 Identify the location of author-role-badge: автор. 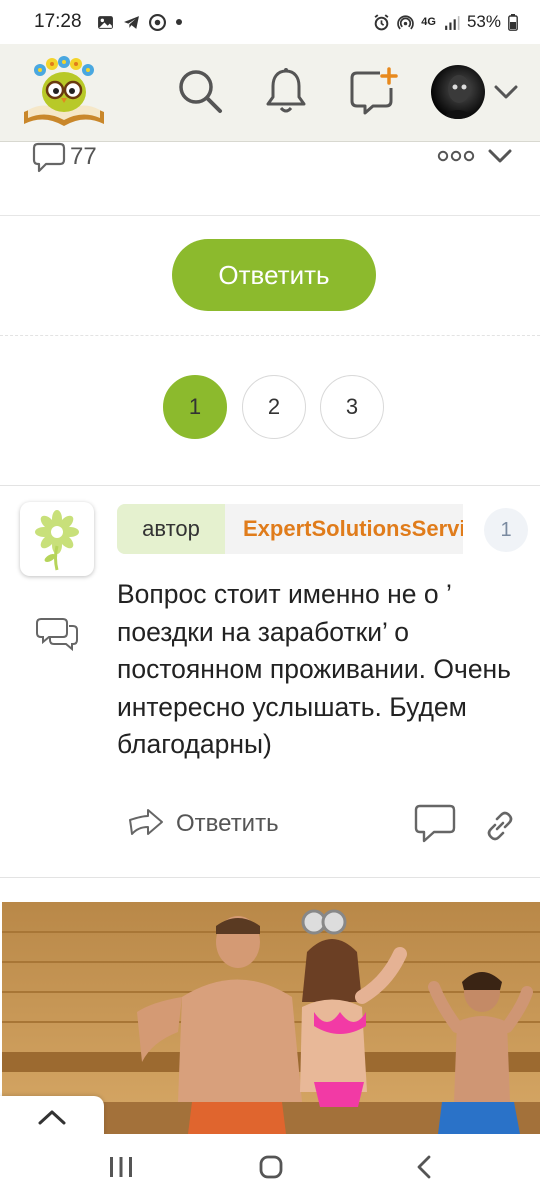
(171, 529).